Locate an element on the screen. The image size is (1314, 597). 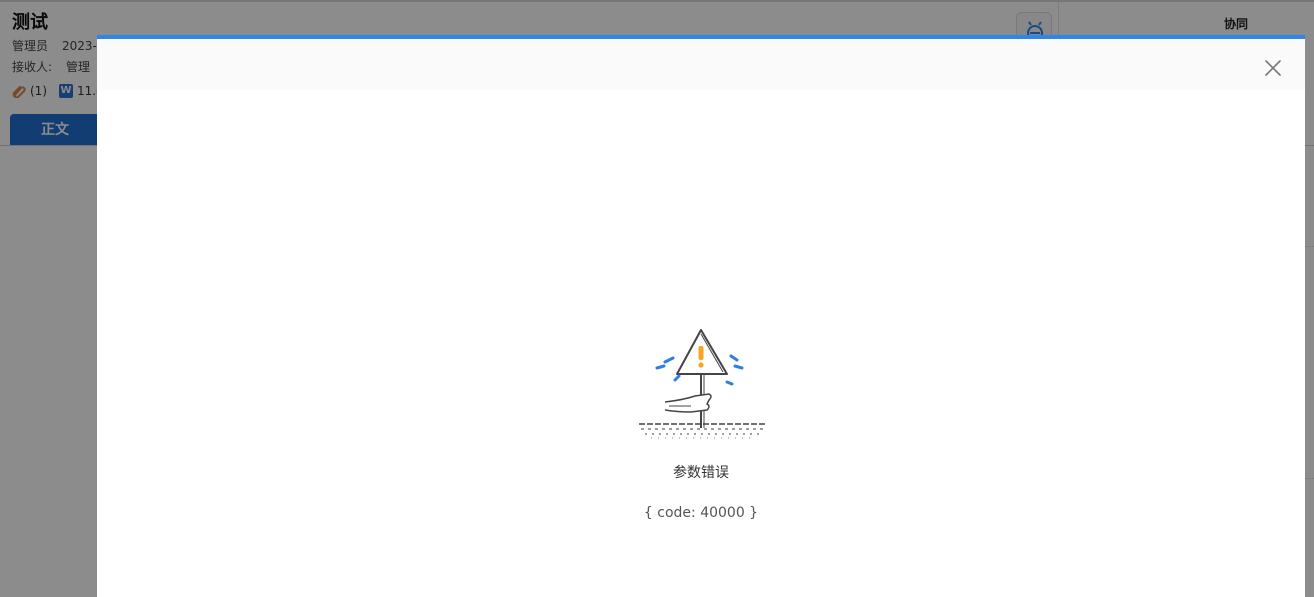
warning-sign-illustration is located at coordinates (702, 384).